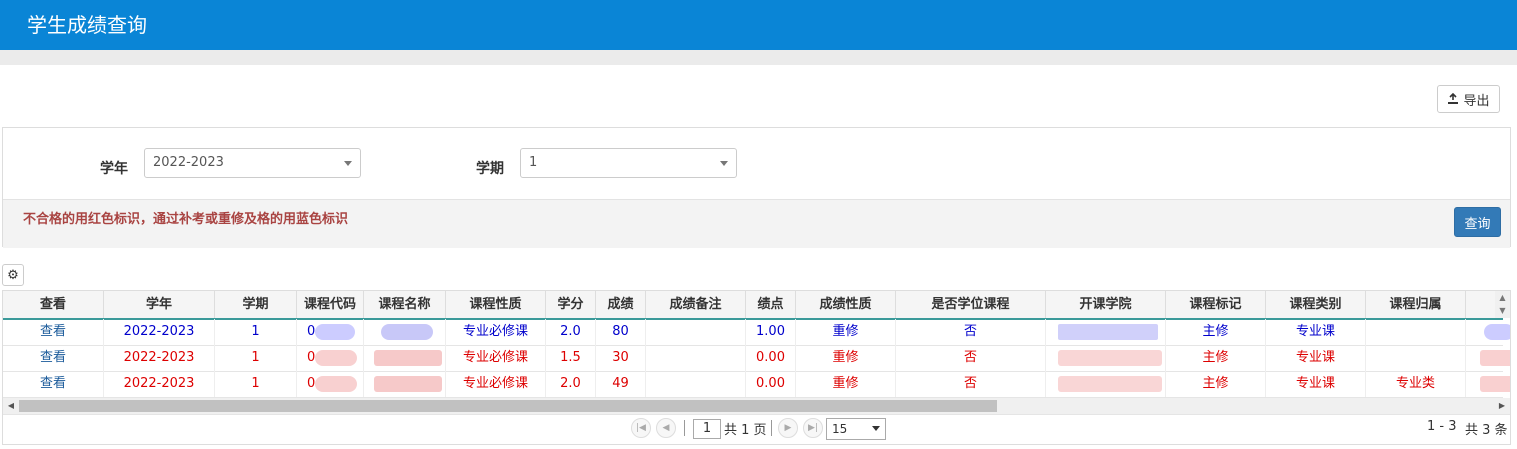 The width and height of the screenshot is (1517, 449). Describe the element at coordinates (1316, 304) in the screenshot. I see `col-header-course-category: 课程类别` at that location.